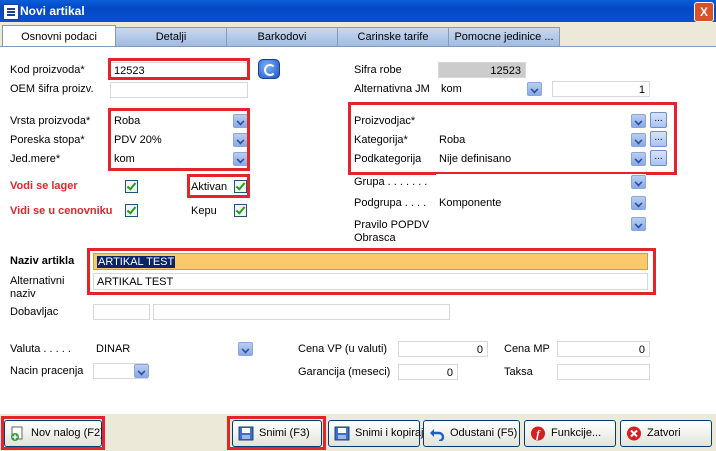 This screenshot has width=716, height=451. What do you see at coordinates (282, 37) in the screenshot?
I see `tab-barkodovi: Barkodovi` at bounding box center [282, 37].